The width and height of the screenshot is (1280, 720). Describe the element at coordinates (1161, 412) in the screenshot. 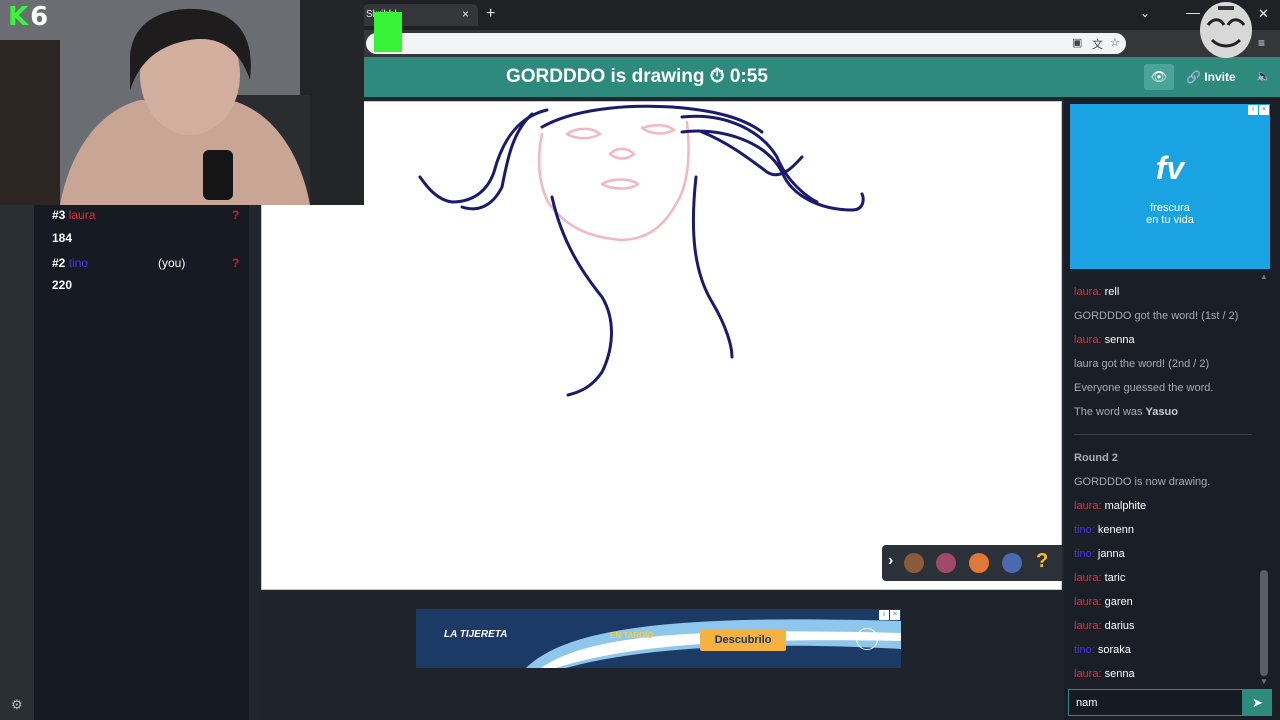

I see `revealed-word: Yasuo` at that location.